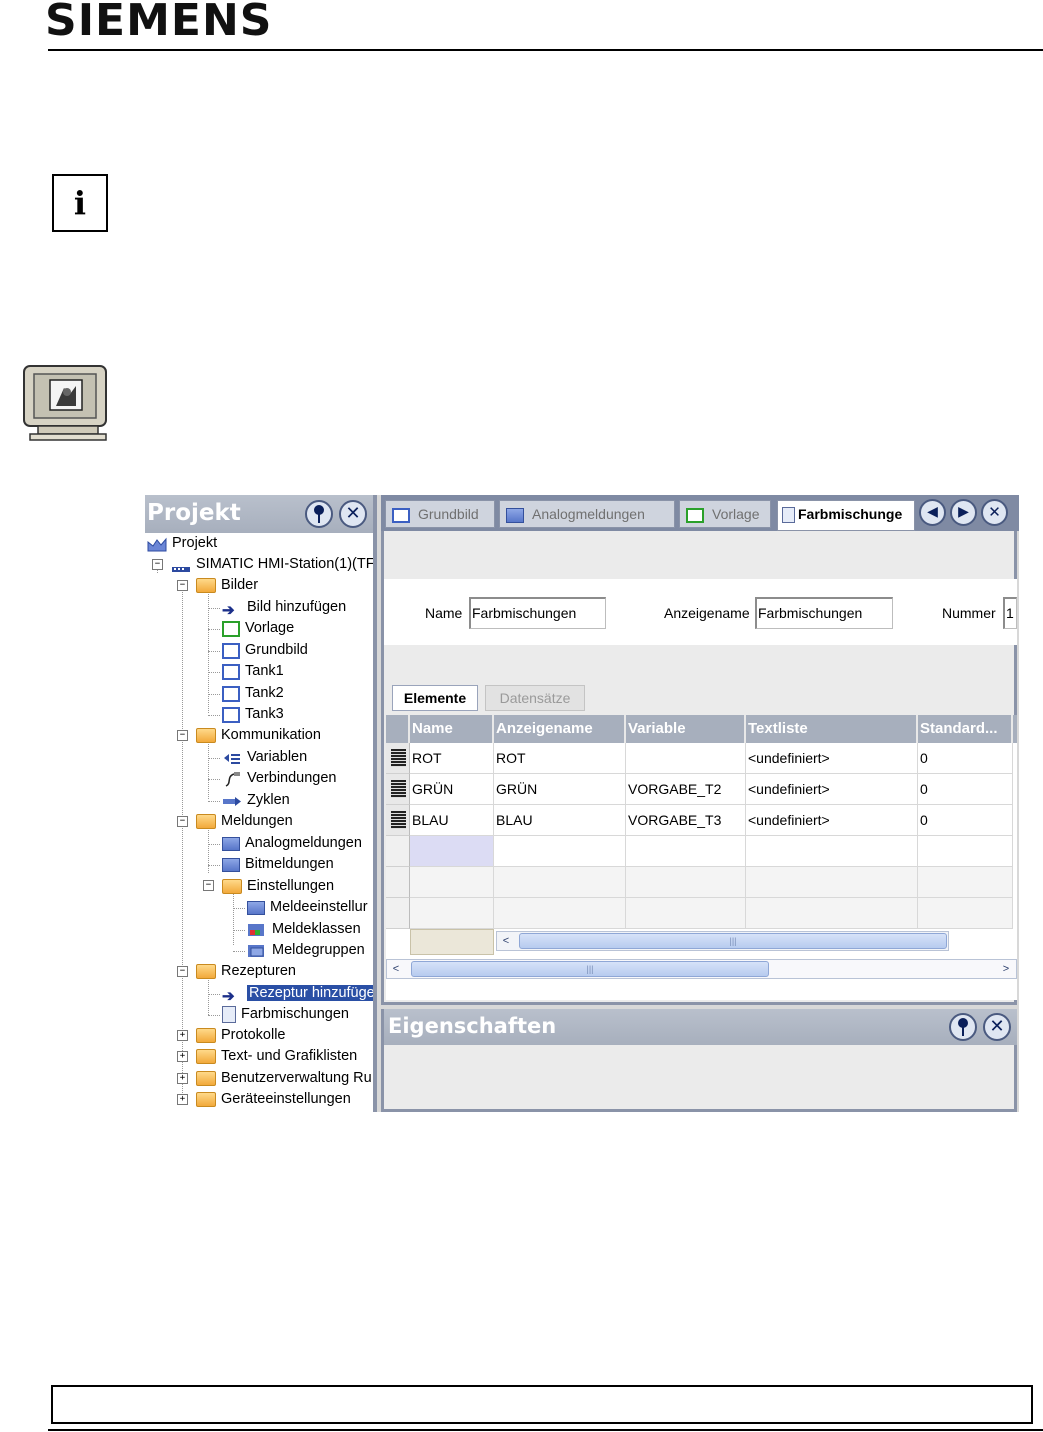 This screenshot has width=1043, height=1432. What do you see at coordinates (273, 1099) in the screenshot?
I see `tree-item-geraeteeinstellungen: Geräteeinstellungen` at bounding box center [273, 1099].